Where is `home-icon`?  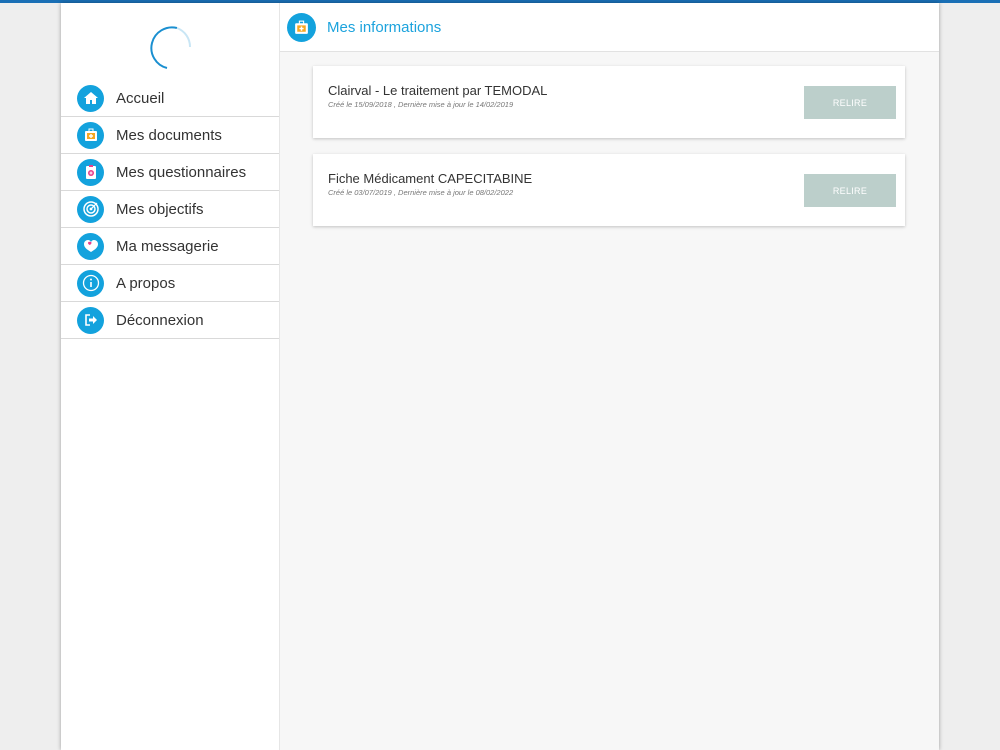 home-icon is located at coordinates (90, 98).